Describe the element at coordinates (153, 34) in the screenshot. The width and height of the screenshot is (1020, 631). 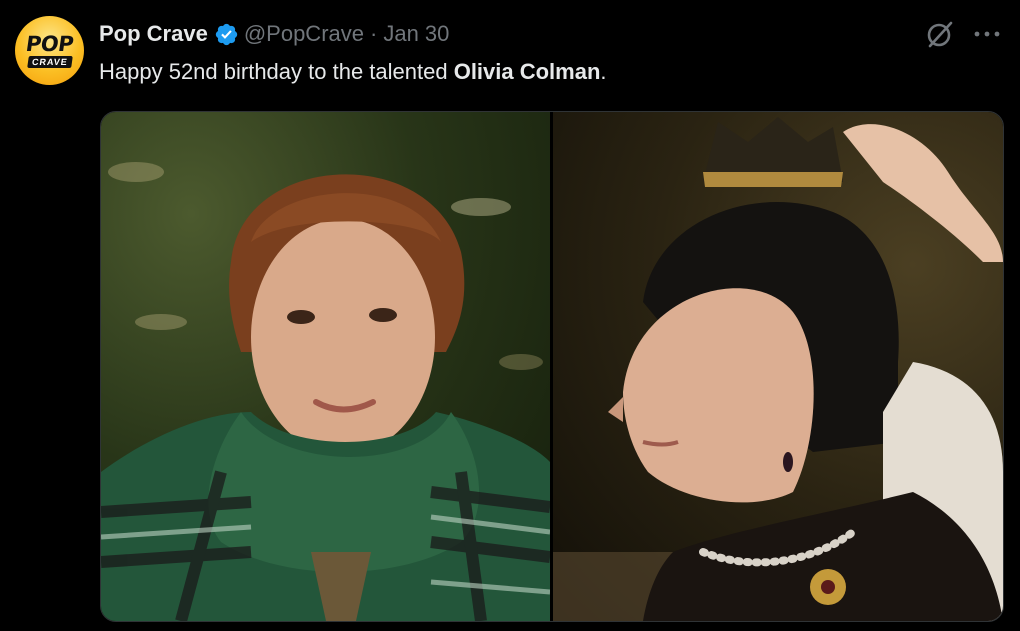
I see `display-name: Pop Crave` at that location.